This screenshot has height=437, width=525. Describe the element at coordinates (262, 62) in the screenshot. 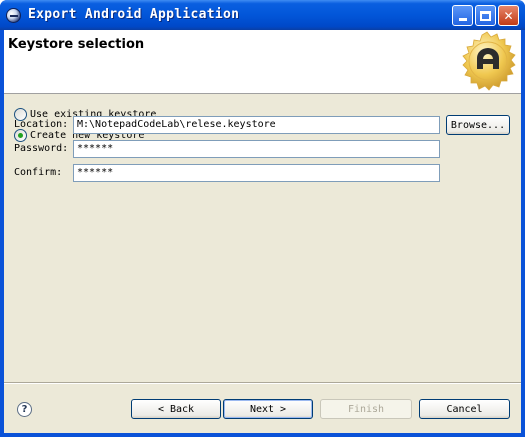

I see `wizard-banner: Keystore selection` at that location.